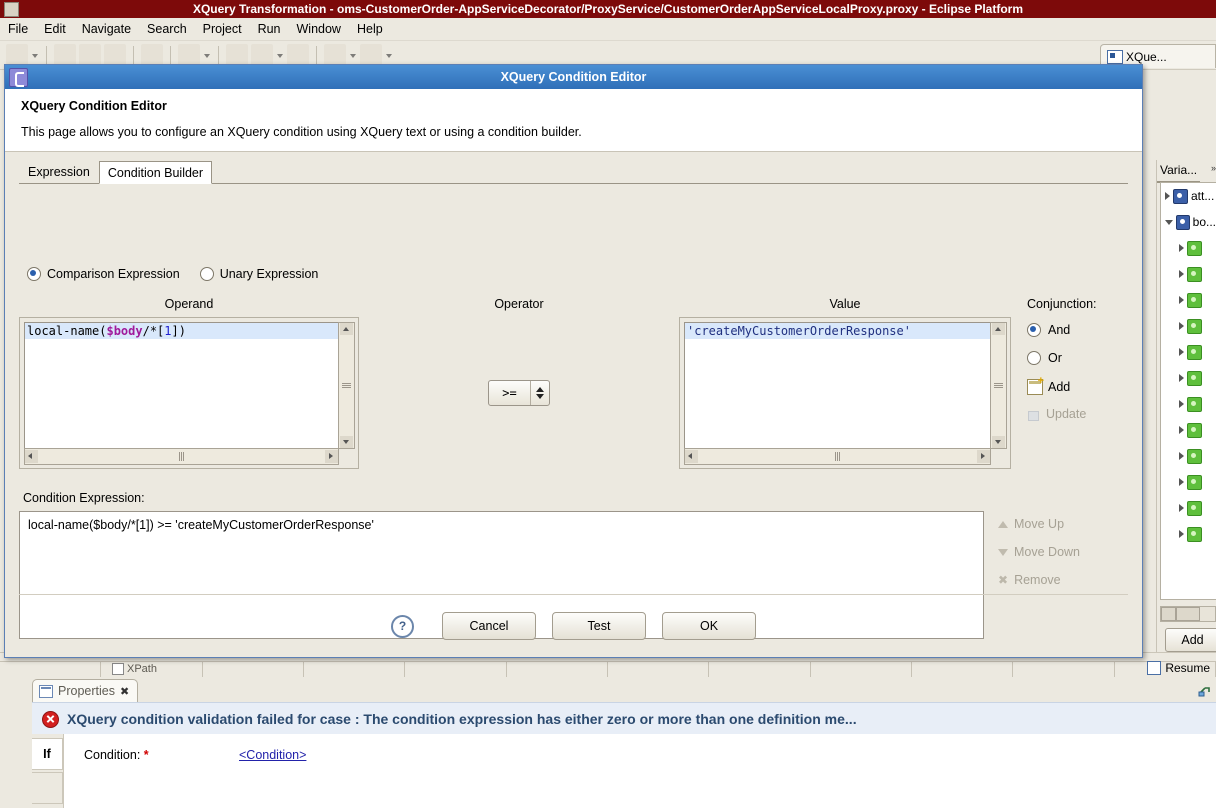 This screenshot has width=1216, height=808. Describe the element at coordinates (1169, 222) in the screenshot. I see `chevron-down-icon` at that location.